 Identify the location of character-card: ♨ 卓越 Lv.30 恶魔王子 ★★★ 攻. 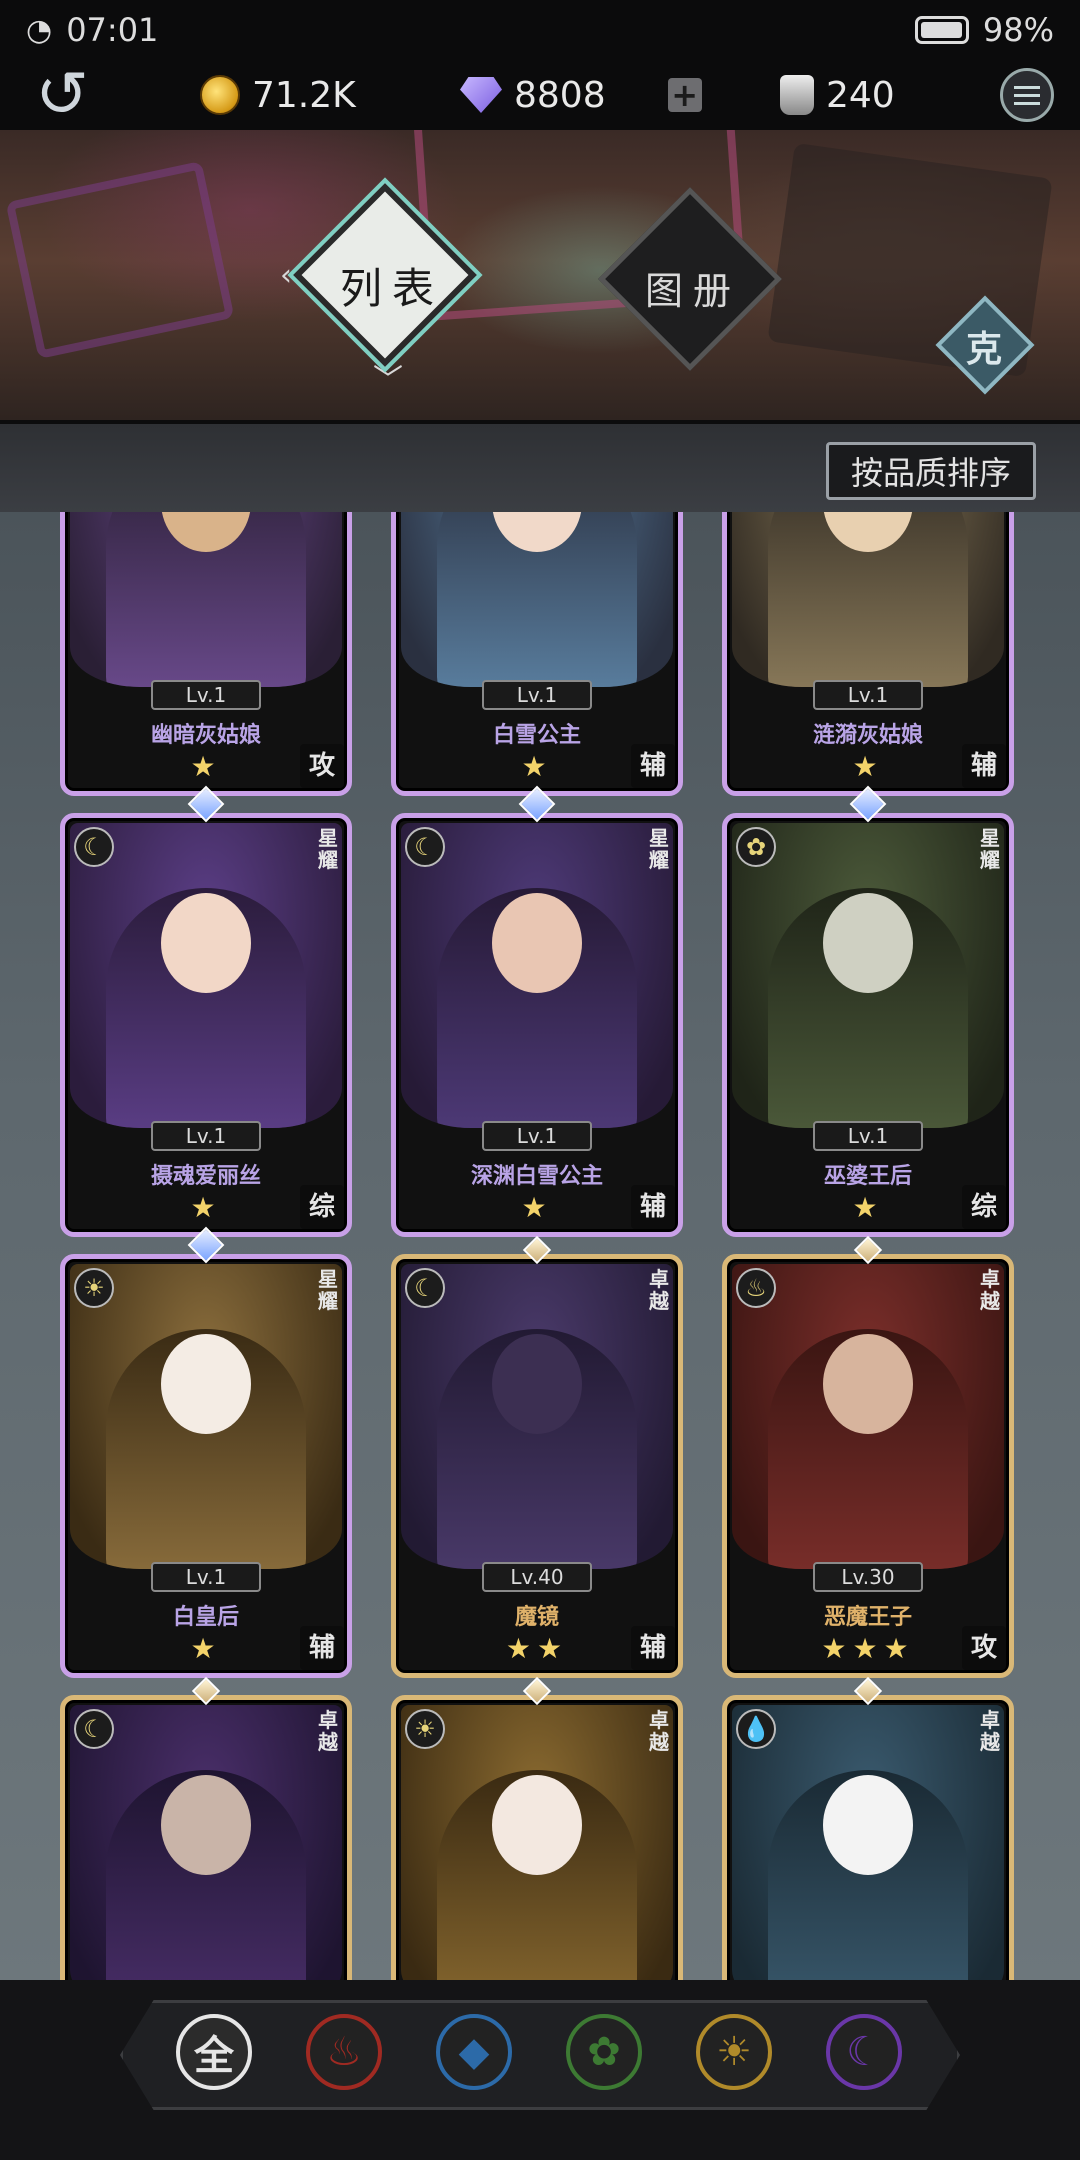
(868, 1456).